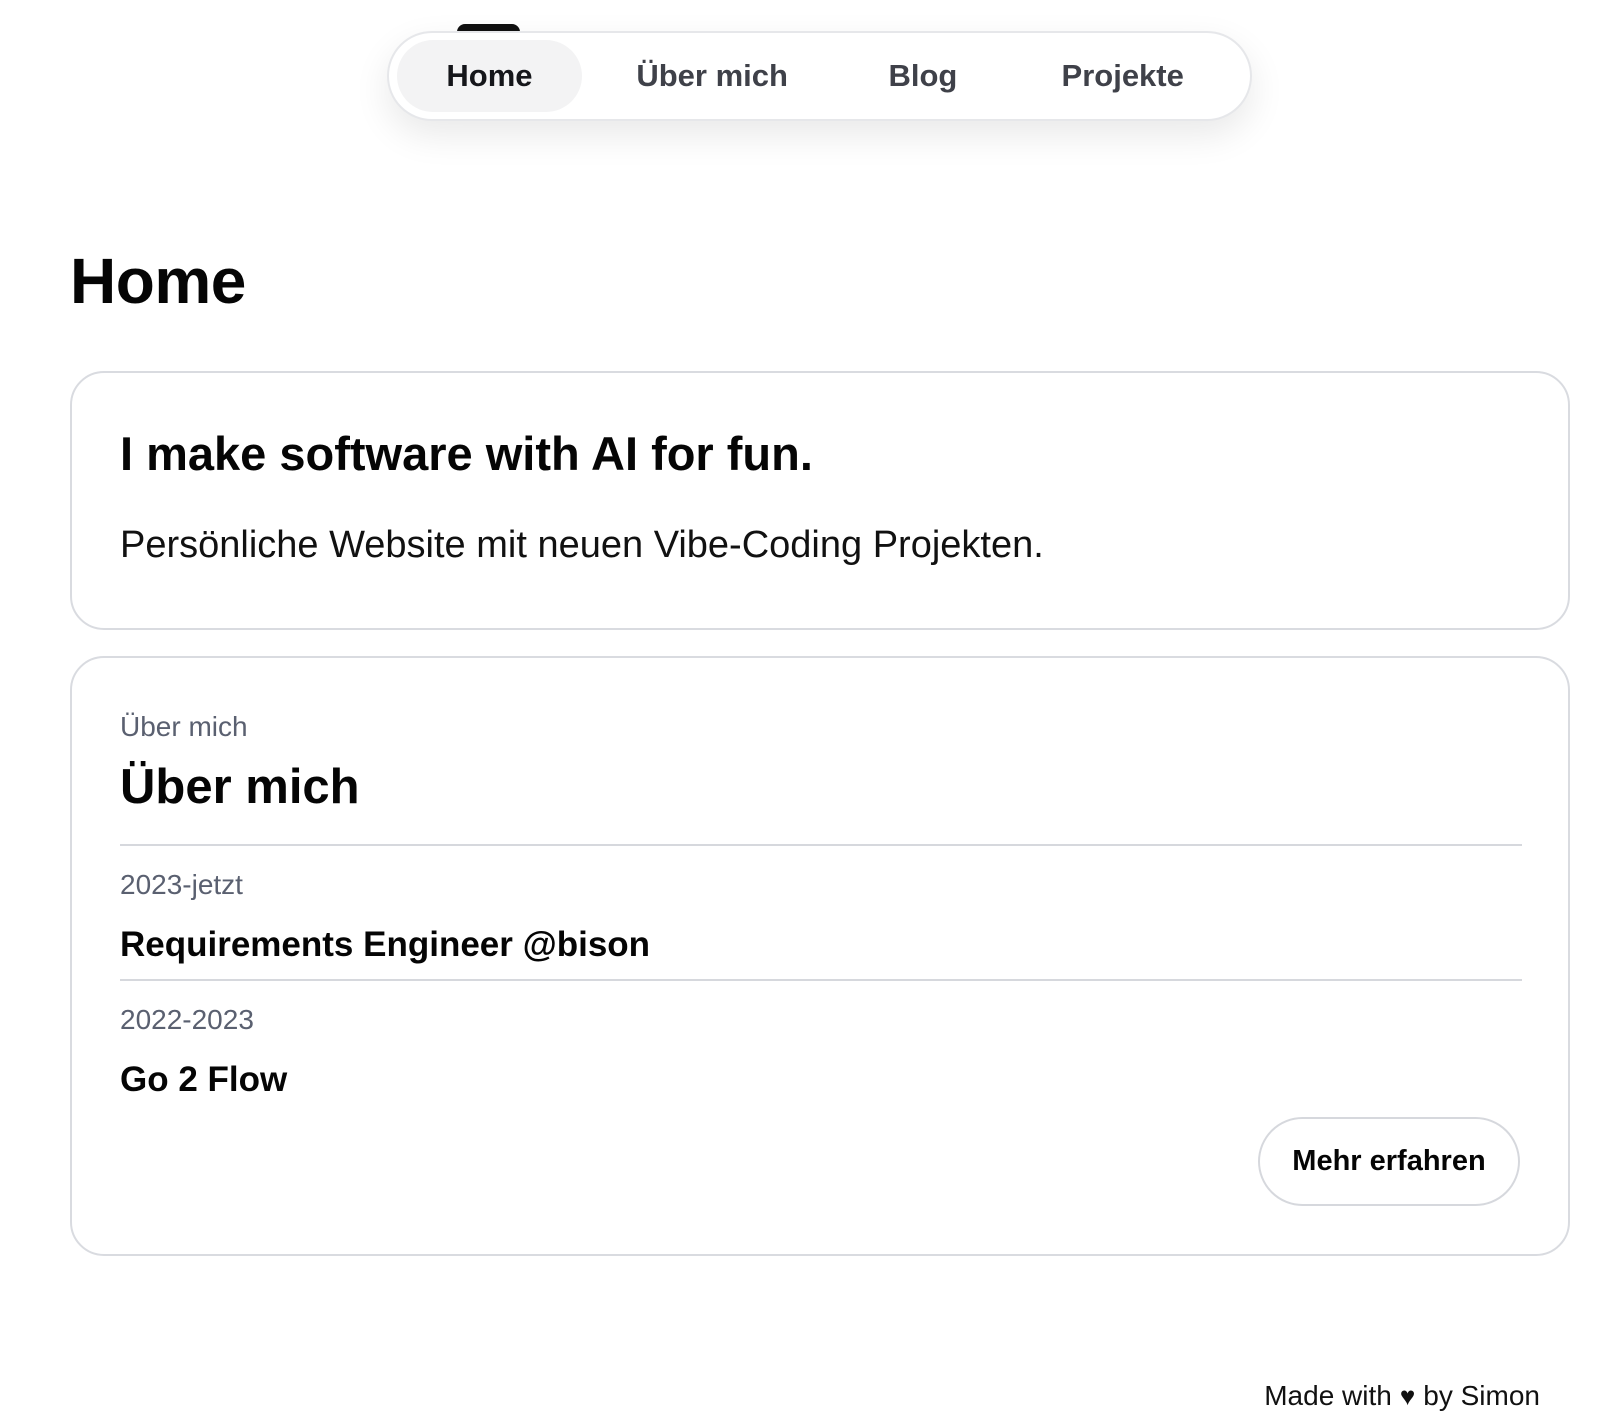  I want to click on top-nav: Home Über mich Blog Projekte, so click(819, 76).